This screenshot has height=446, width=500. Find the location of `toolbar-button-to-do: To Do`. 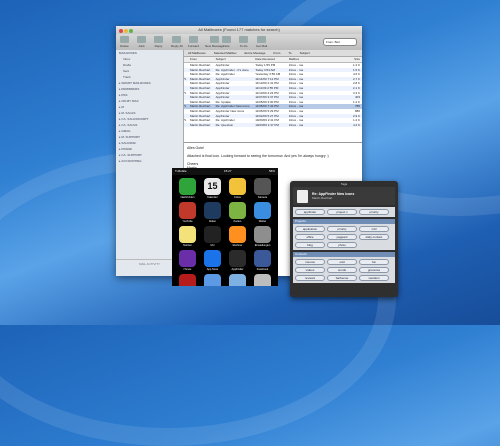

toolbar-button-to-do: To Do is located at coordinates (243, 42).